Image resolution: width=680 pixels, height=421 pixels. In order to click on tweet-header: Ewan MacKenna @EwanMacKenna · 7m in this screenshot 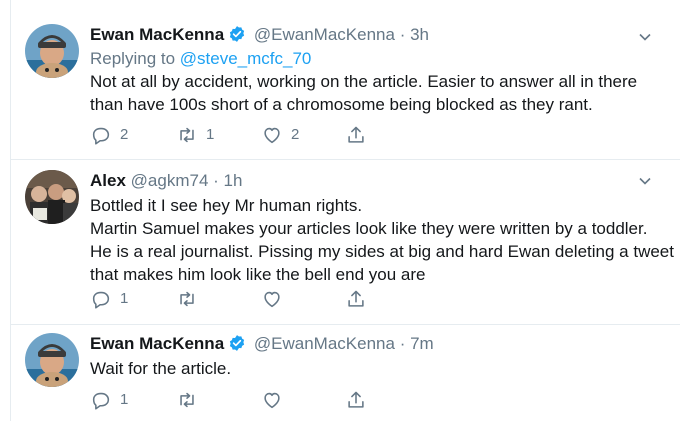, I will do `click(262, 345)`.